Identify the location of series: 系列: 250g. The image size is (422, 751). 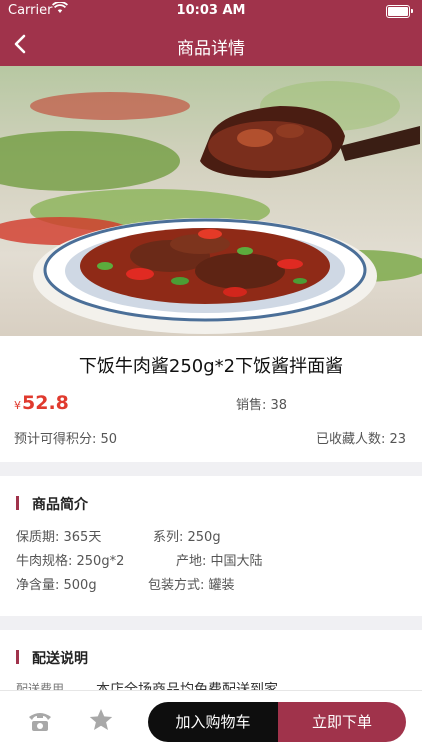
(187, 537).